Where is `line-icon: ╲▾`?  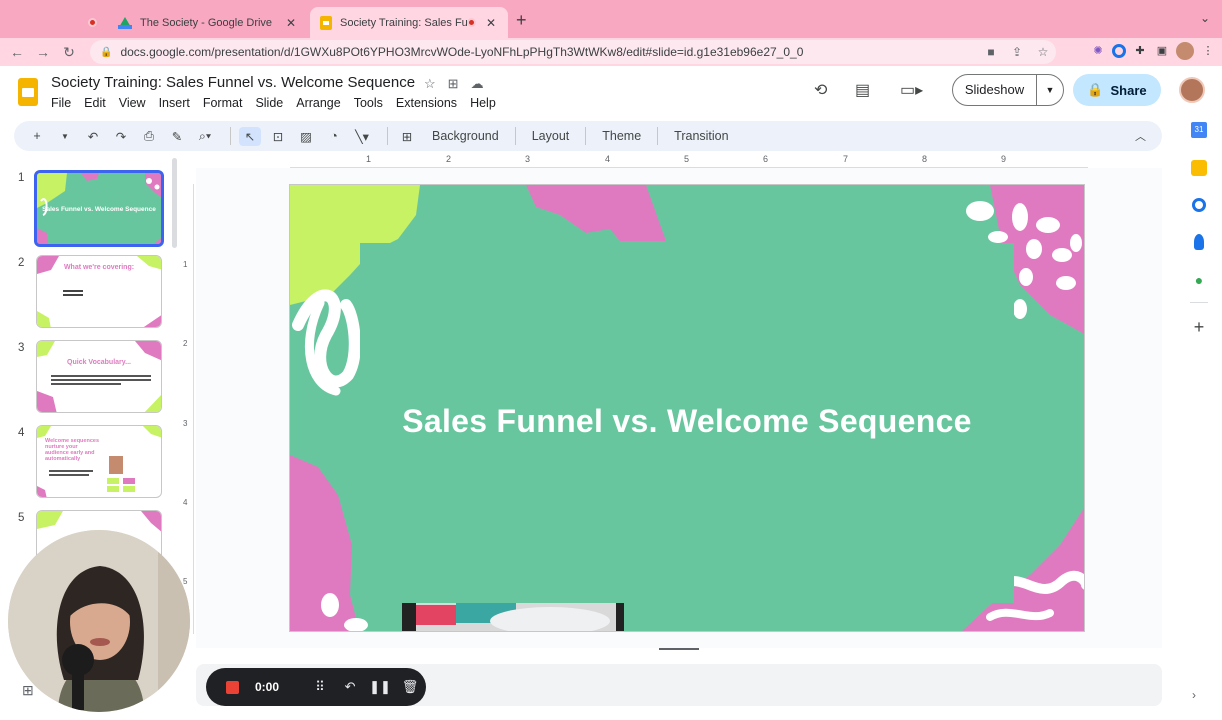 line-icon: ╲▾ is located at coordinates (362, 136).